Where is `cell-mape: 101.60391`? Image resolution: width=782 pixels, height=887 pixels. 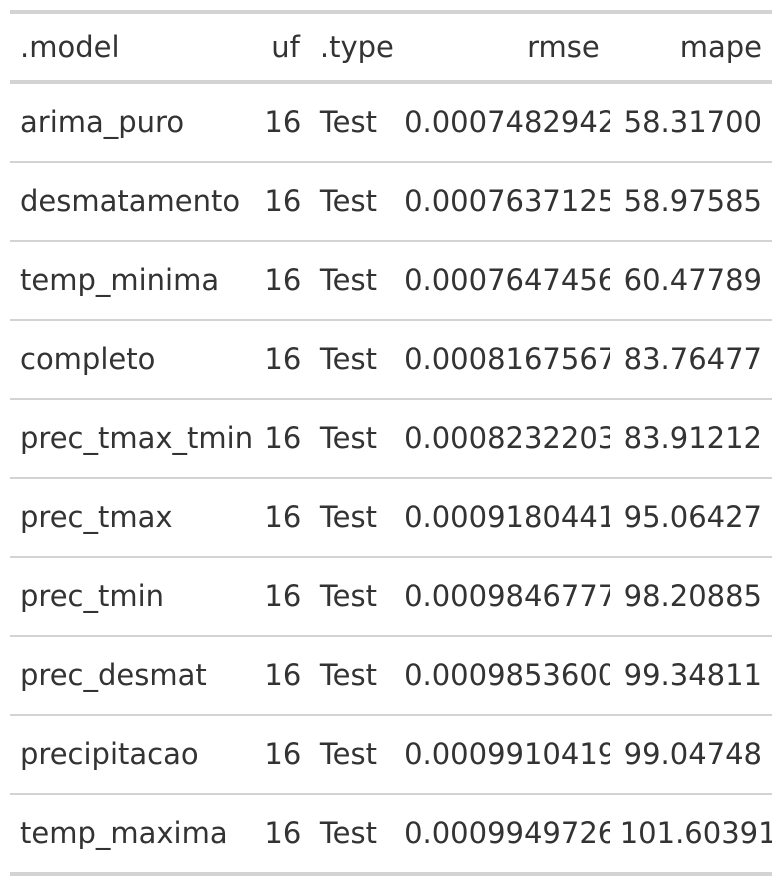 cell-mape: 101.60391 is located at coordinates (695, 833).